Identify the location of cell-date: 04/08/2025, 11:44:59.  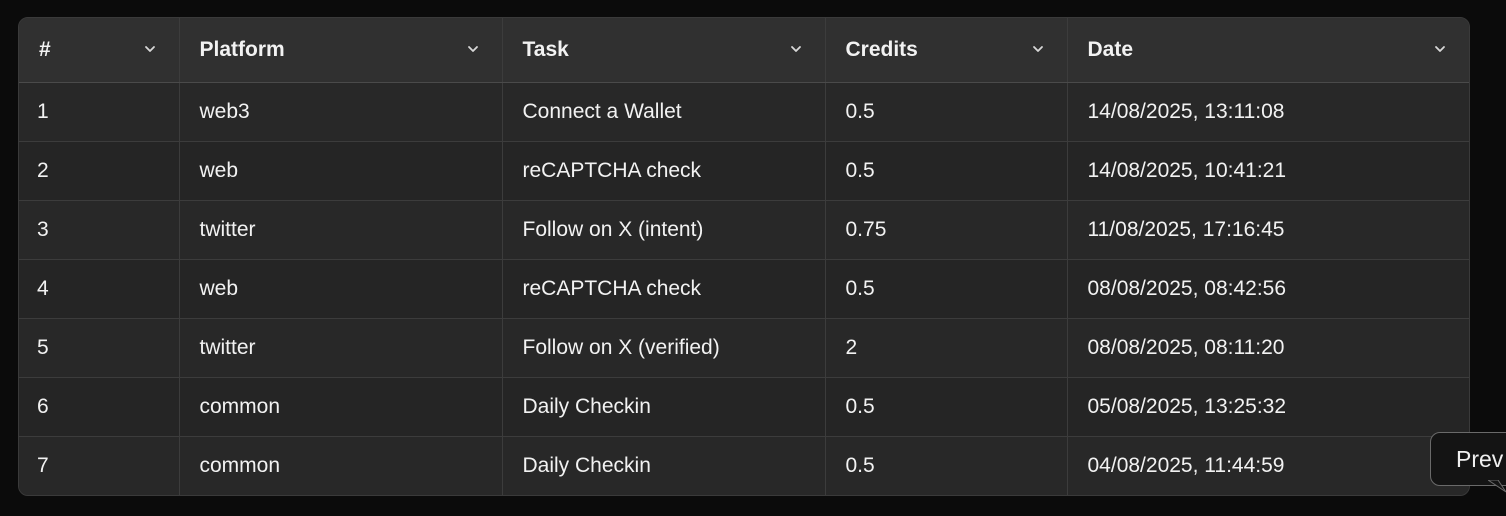
(1268, 465).